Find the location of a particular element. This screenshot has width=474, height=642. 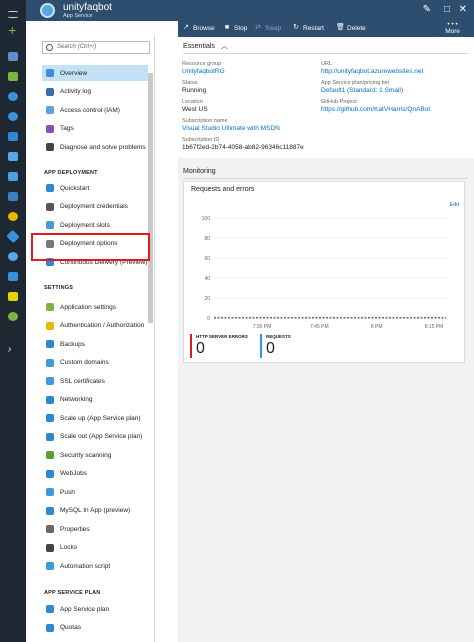

credentials-icon is located at coordinates (50, 206).